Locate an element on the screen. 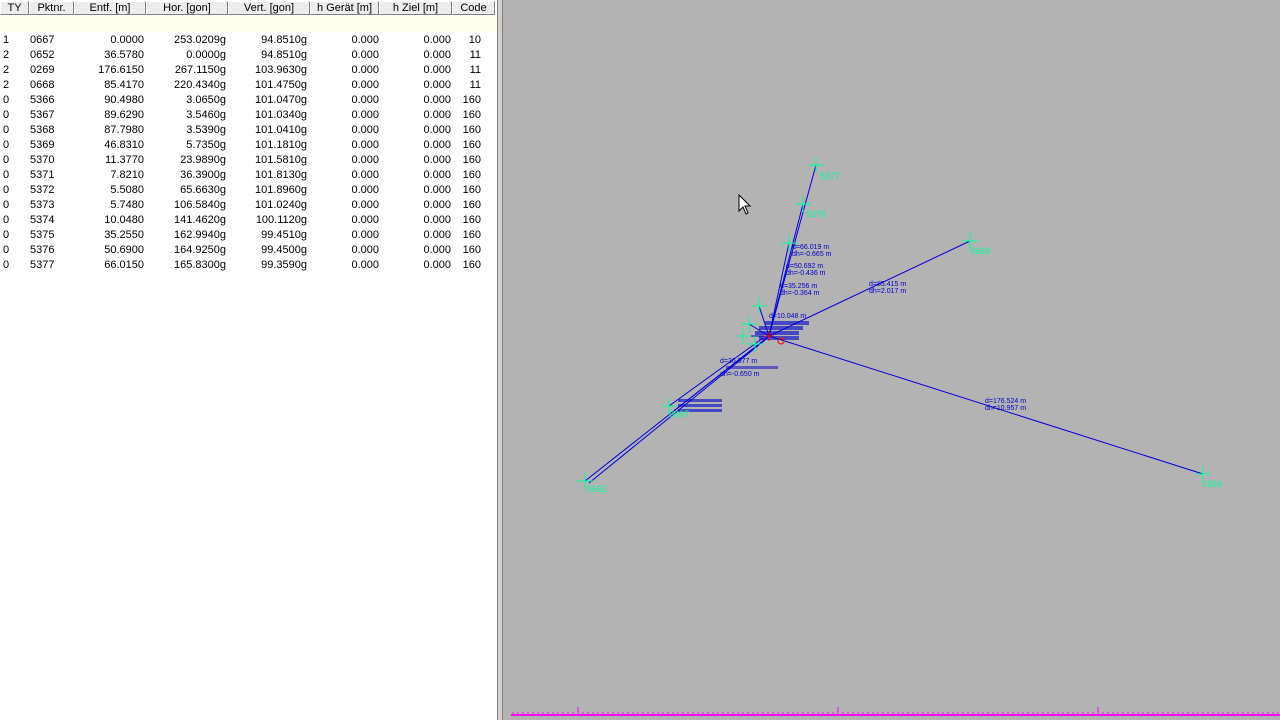  column-header-hor: Hor. [gon] is located at coordinates (187, 8).